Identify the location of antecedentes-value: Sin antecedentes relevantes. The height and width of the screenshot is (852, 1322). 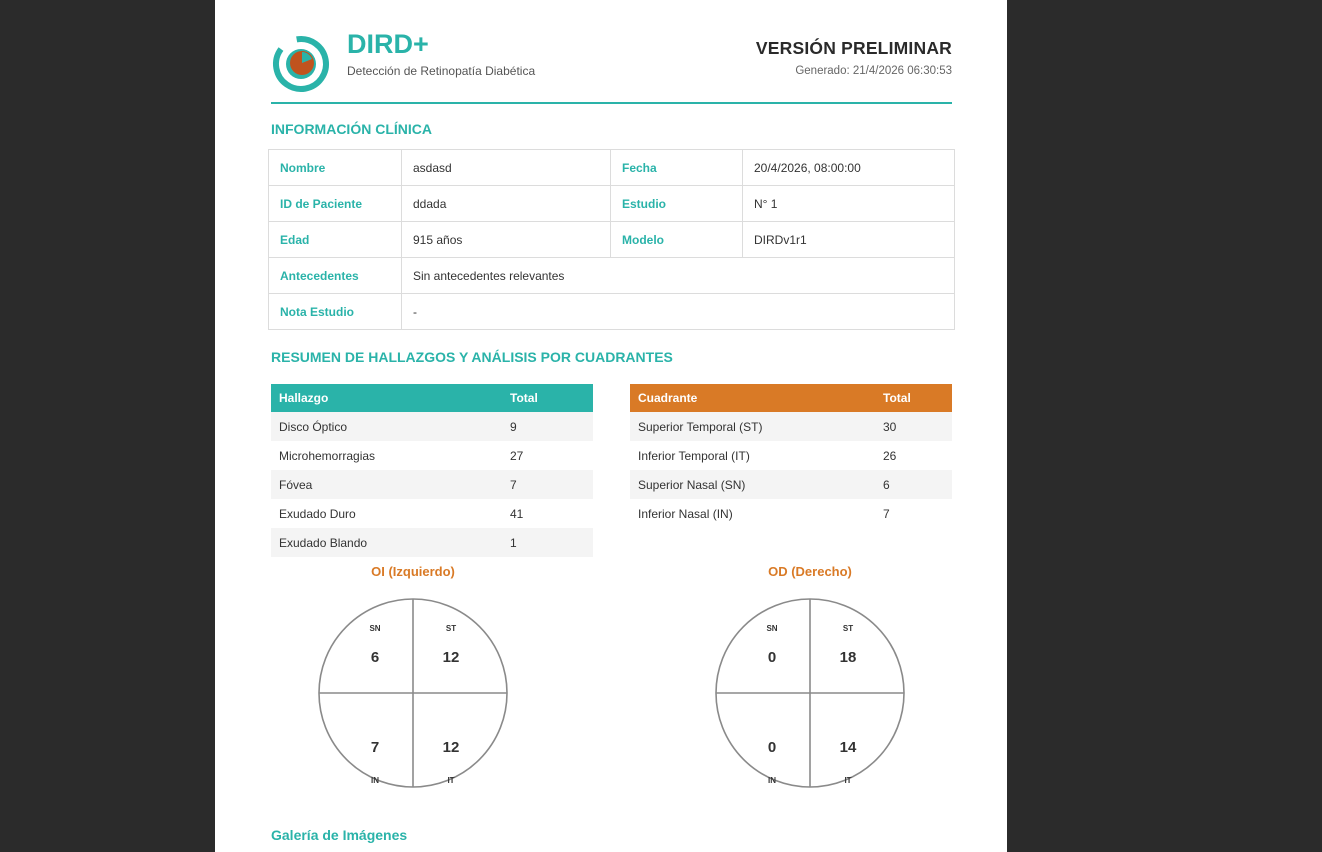
(678, 275).